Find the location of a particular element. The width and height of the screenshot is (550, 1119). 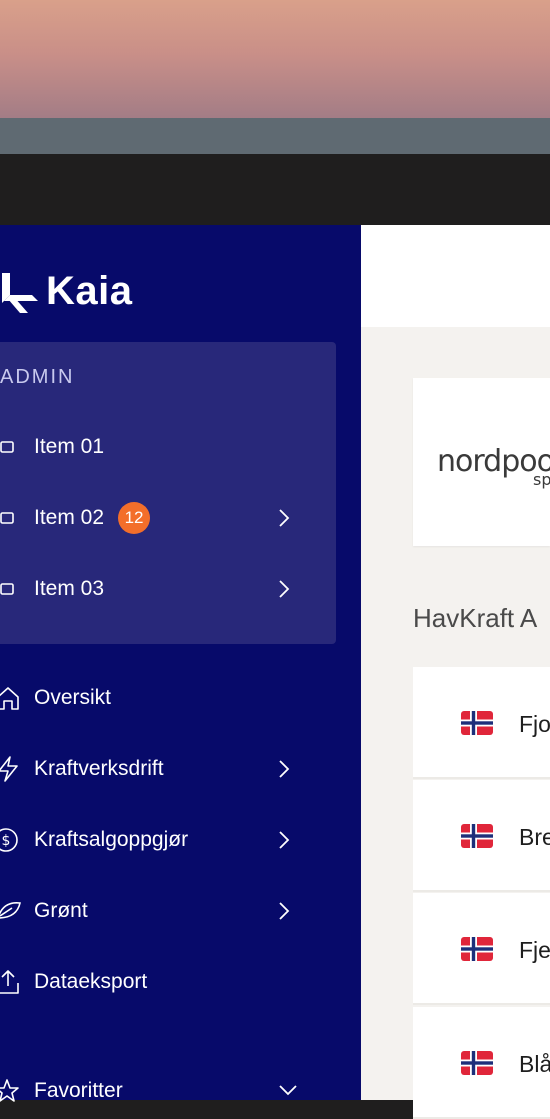

kaia-logo-icon is located at coordinates (20, 291).